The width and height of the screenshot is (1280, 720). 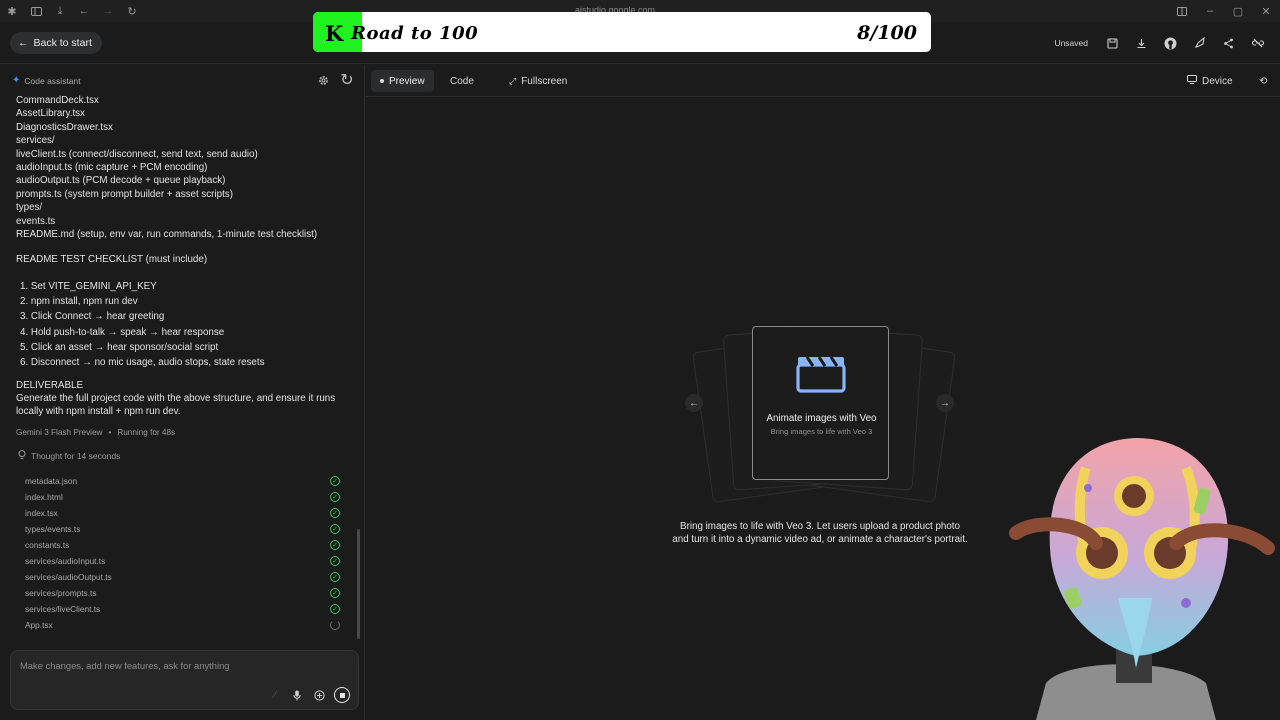 I want to click on minimize-icon: –, so click(x=1210, y=11).